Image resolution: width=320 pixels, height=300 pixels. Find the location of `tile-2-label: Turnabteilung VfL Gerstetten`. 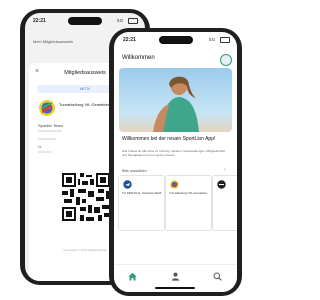

tile-2-label: Turnabteilung VfL Gerstetten is located at coordinates (189, 193).